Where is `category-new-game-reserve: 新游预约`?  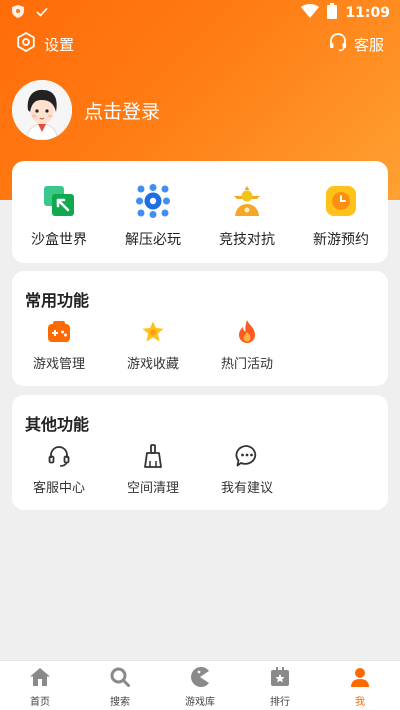 category-new-game-reserve: 新游预约 is located at coordinates (341, 216).